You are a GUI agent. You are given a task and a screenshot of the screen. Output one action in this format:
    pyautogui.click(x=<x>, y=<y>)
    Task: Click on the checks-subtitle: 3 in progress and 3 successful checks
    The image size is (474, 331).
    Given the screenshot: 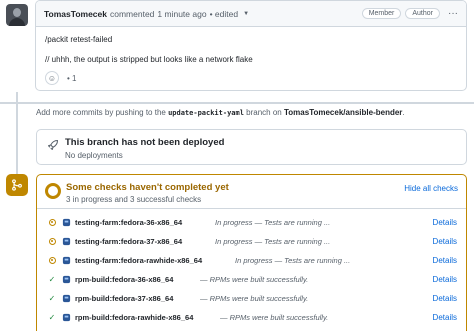 What is the action you would take?
    pyautogui.click(x=134, y=199)
    